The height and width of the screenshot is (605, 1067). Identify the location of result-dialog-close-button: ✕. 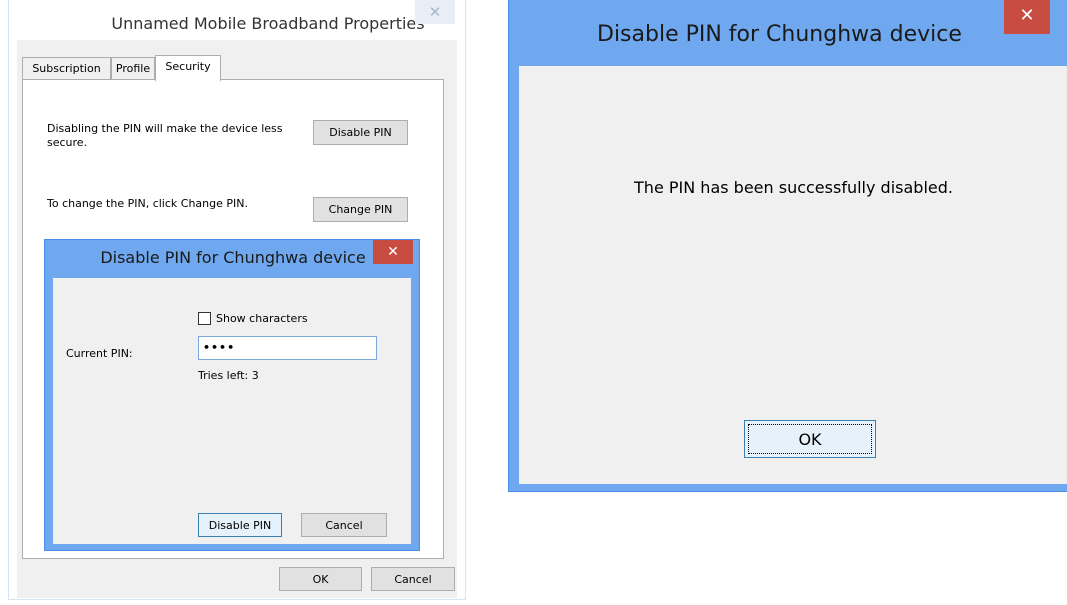
(1027, 17).